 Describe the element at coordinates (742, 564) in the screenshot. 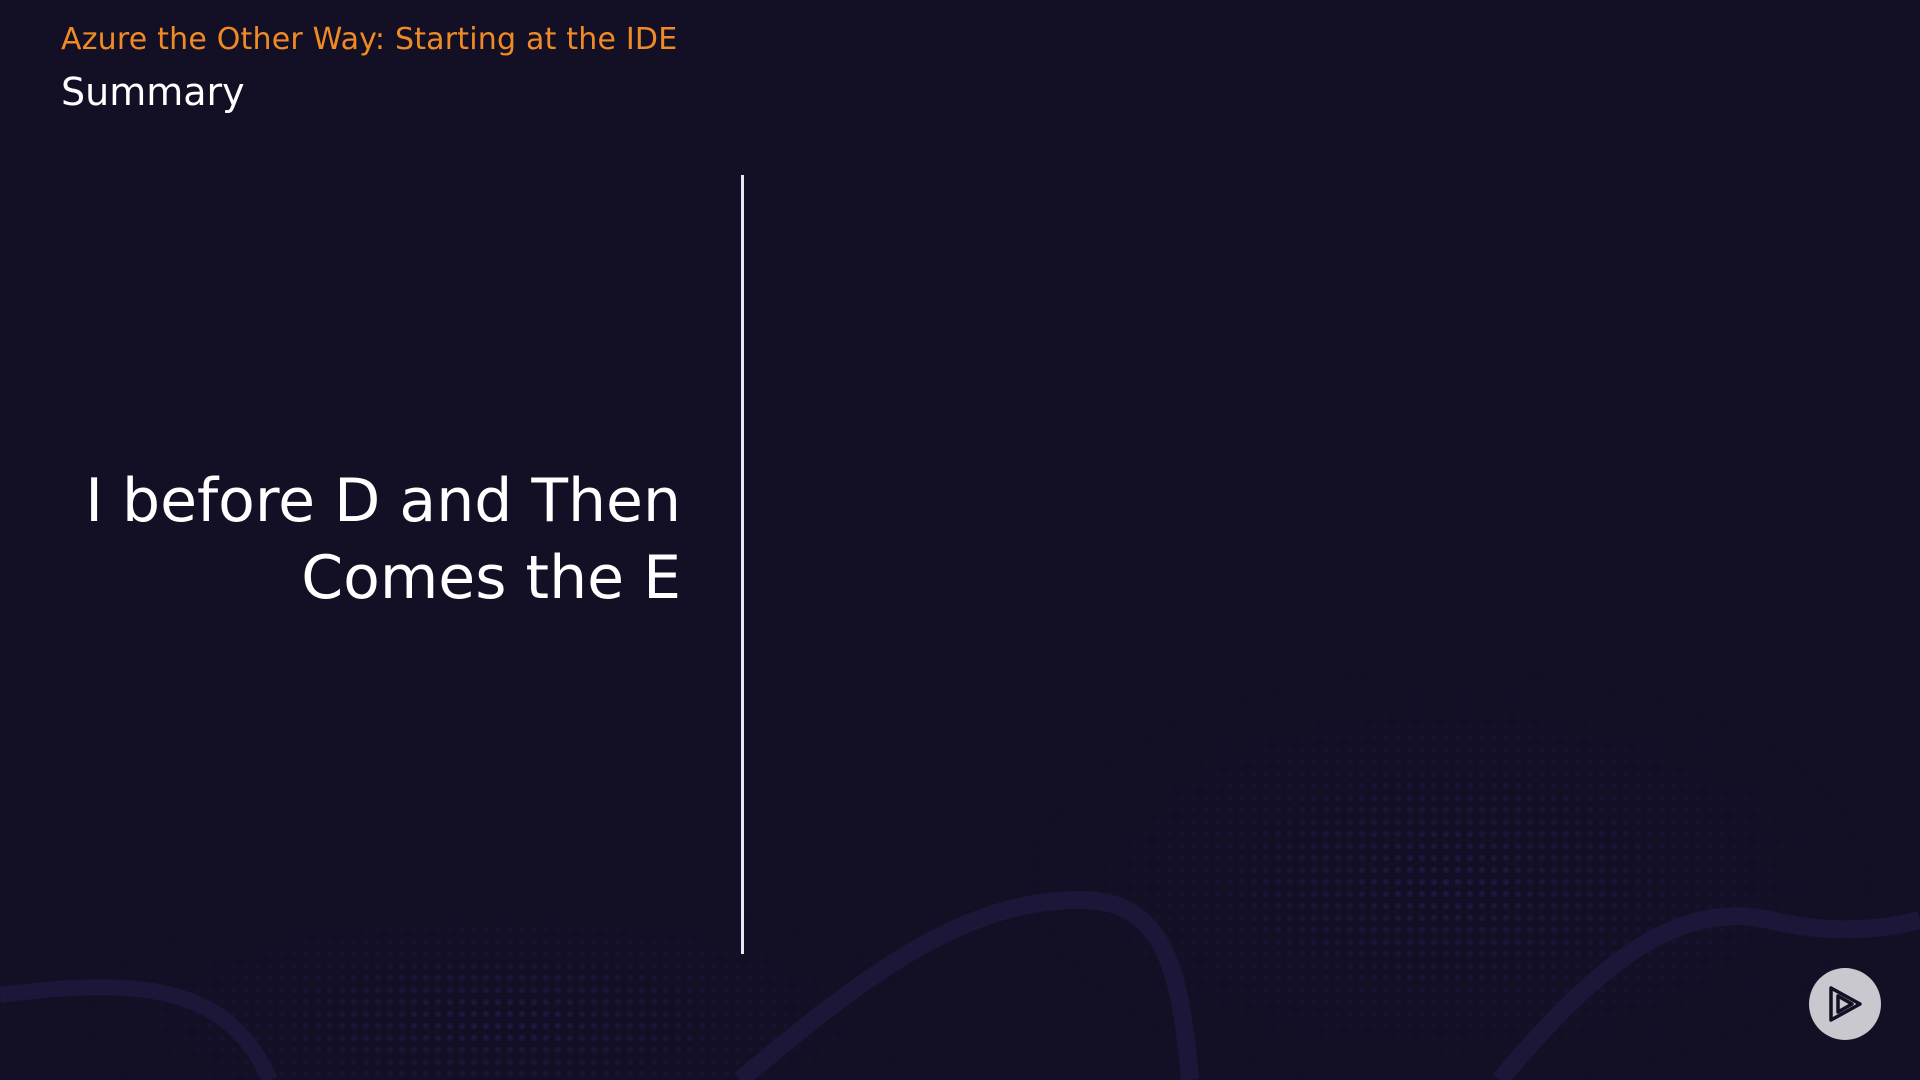

I see `vertical-divider` at that location.